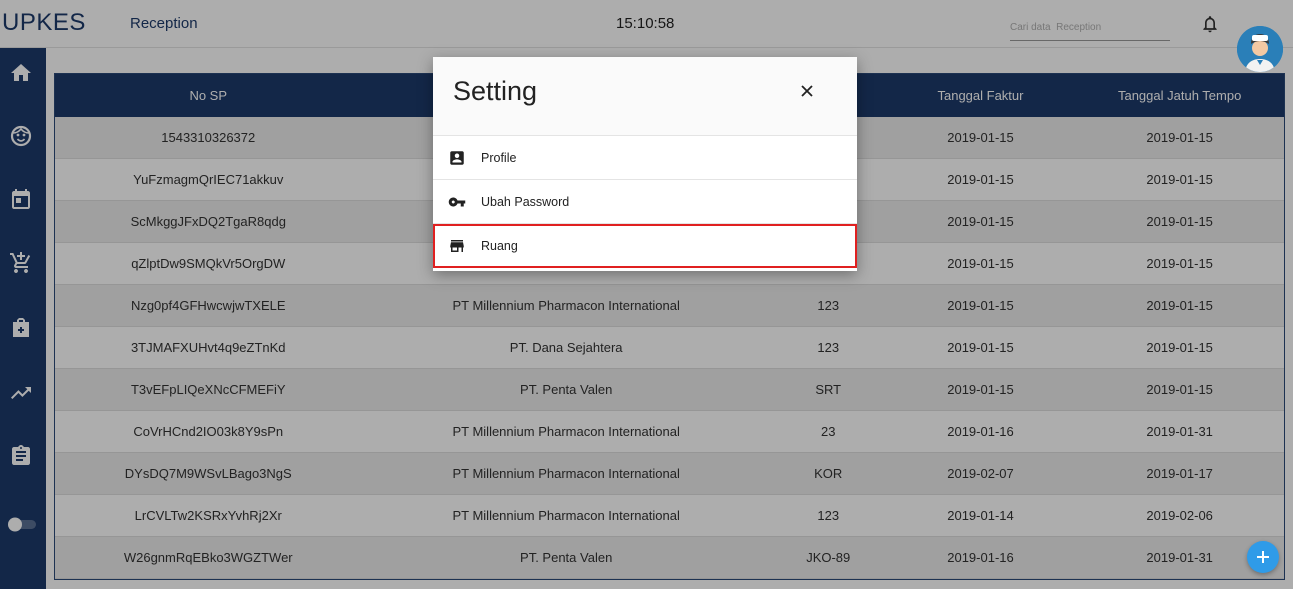 Image resolution: width=1293 pixels, height=589 pixels. What do you see at coordinates (645, 96) in the screenshot?
I see `dialog-header: Setting` at bounding box center [645, 96].